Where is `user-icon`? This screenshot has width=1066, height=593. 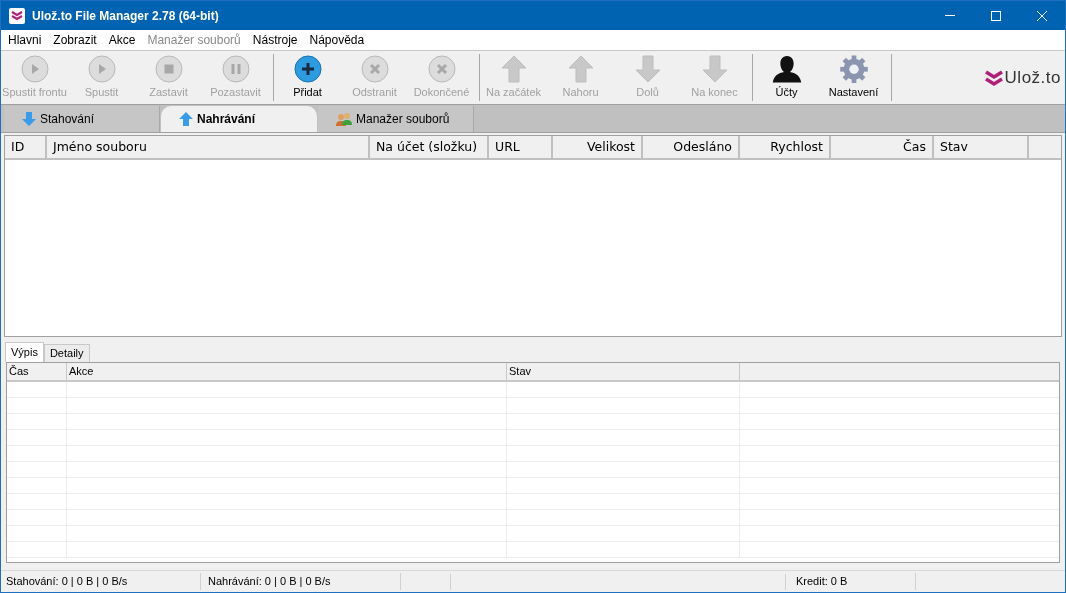 user-icon is located at coordinates (786, 69).